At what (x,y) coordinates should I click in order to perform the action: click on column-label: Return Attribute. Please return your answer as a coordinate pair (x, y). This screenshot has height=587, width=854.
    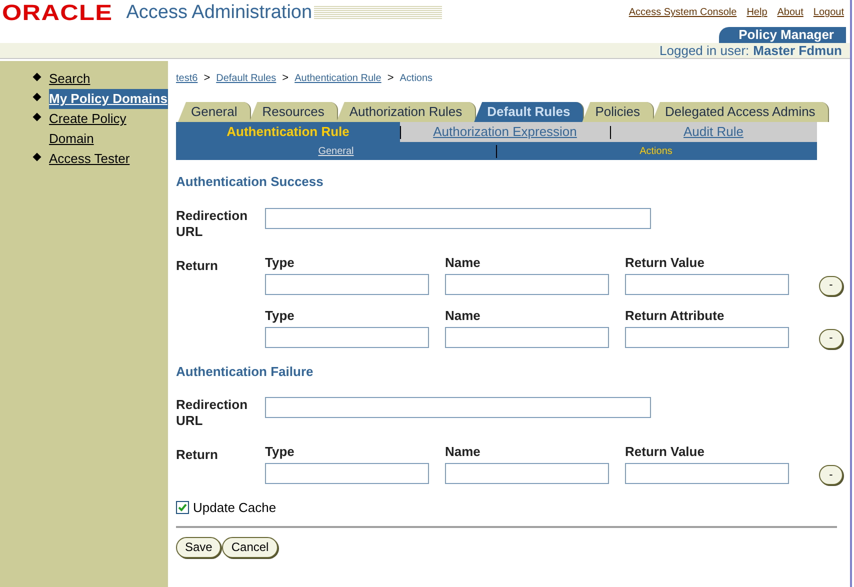
    Looking at the image, I should click on (675, 315).